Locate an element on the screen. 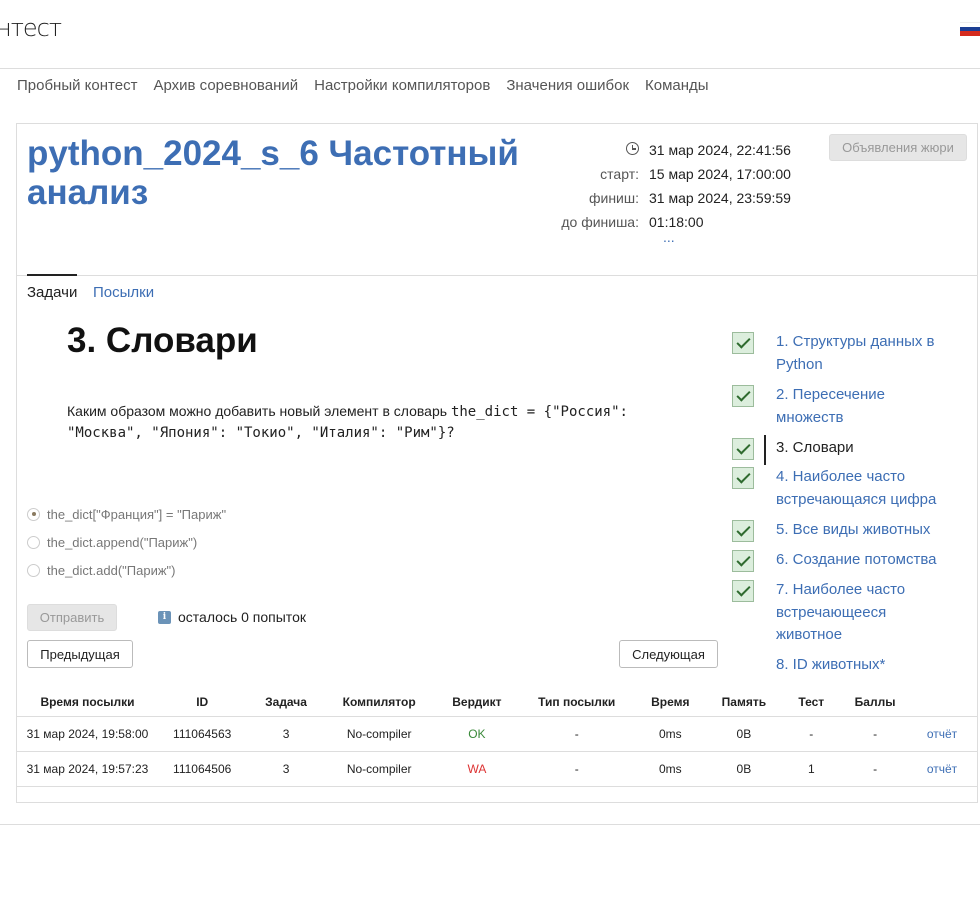  problem-link: 5. Все виды животных is located at coordinates (866, 530).